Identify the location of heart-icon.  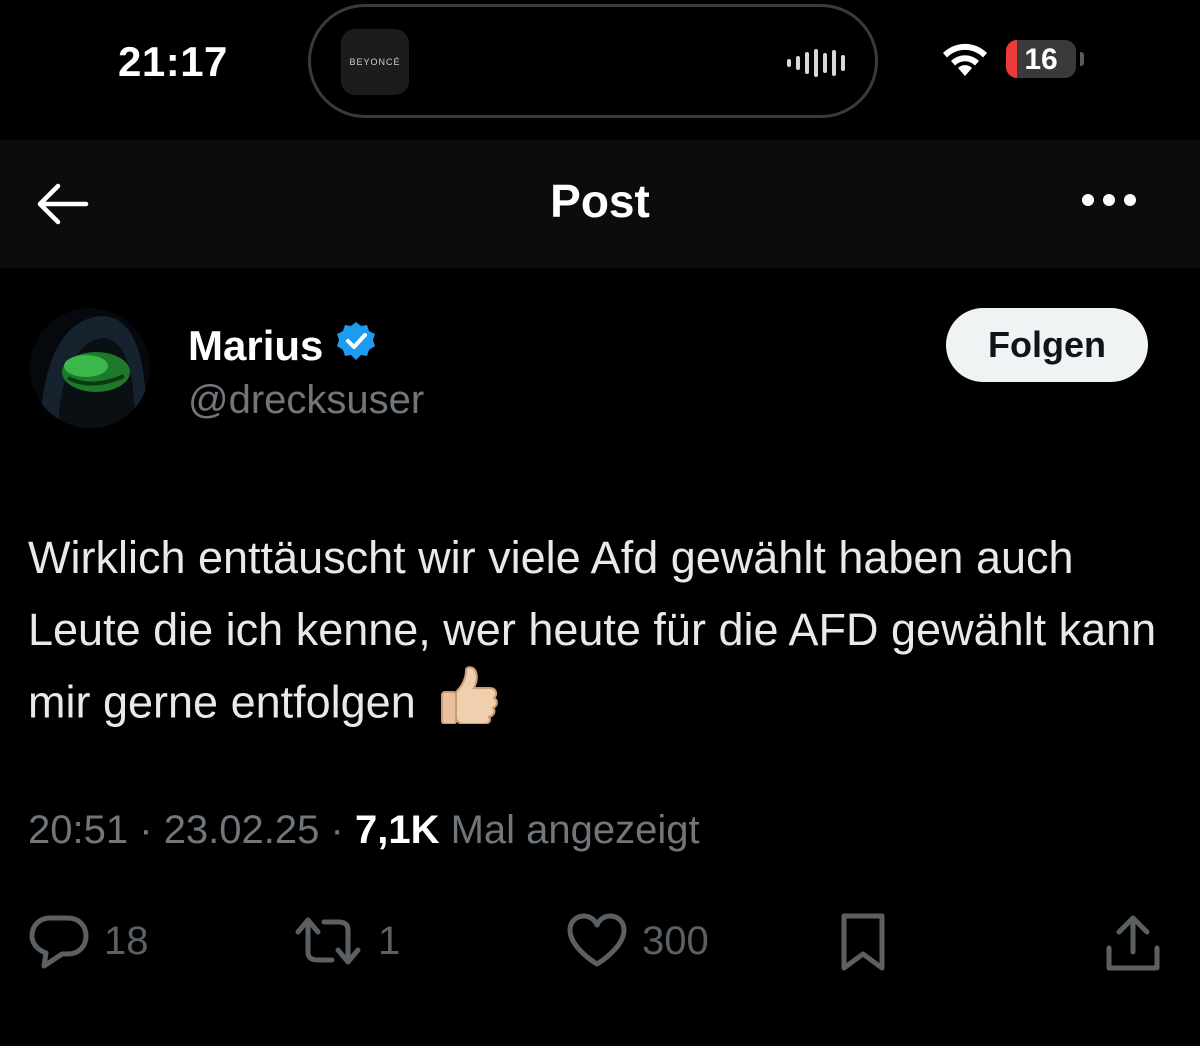
(597, 941).